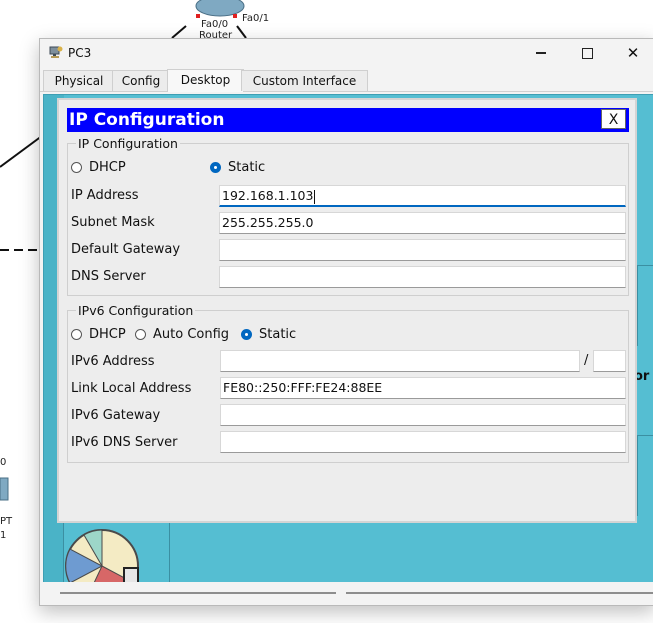 The image size is (653, 623). I want to click on ipv6-dhcp-radio: DHCP, so click(98, 334).